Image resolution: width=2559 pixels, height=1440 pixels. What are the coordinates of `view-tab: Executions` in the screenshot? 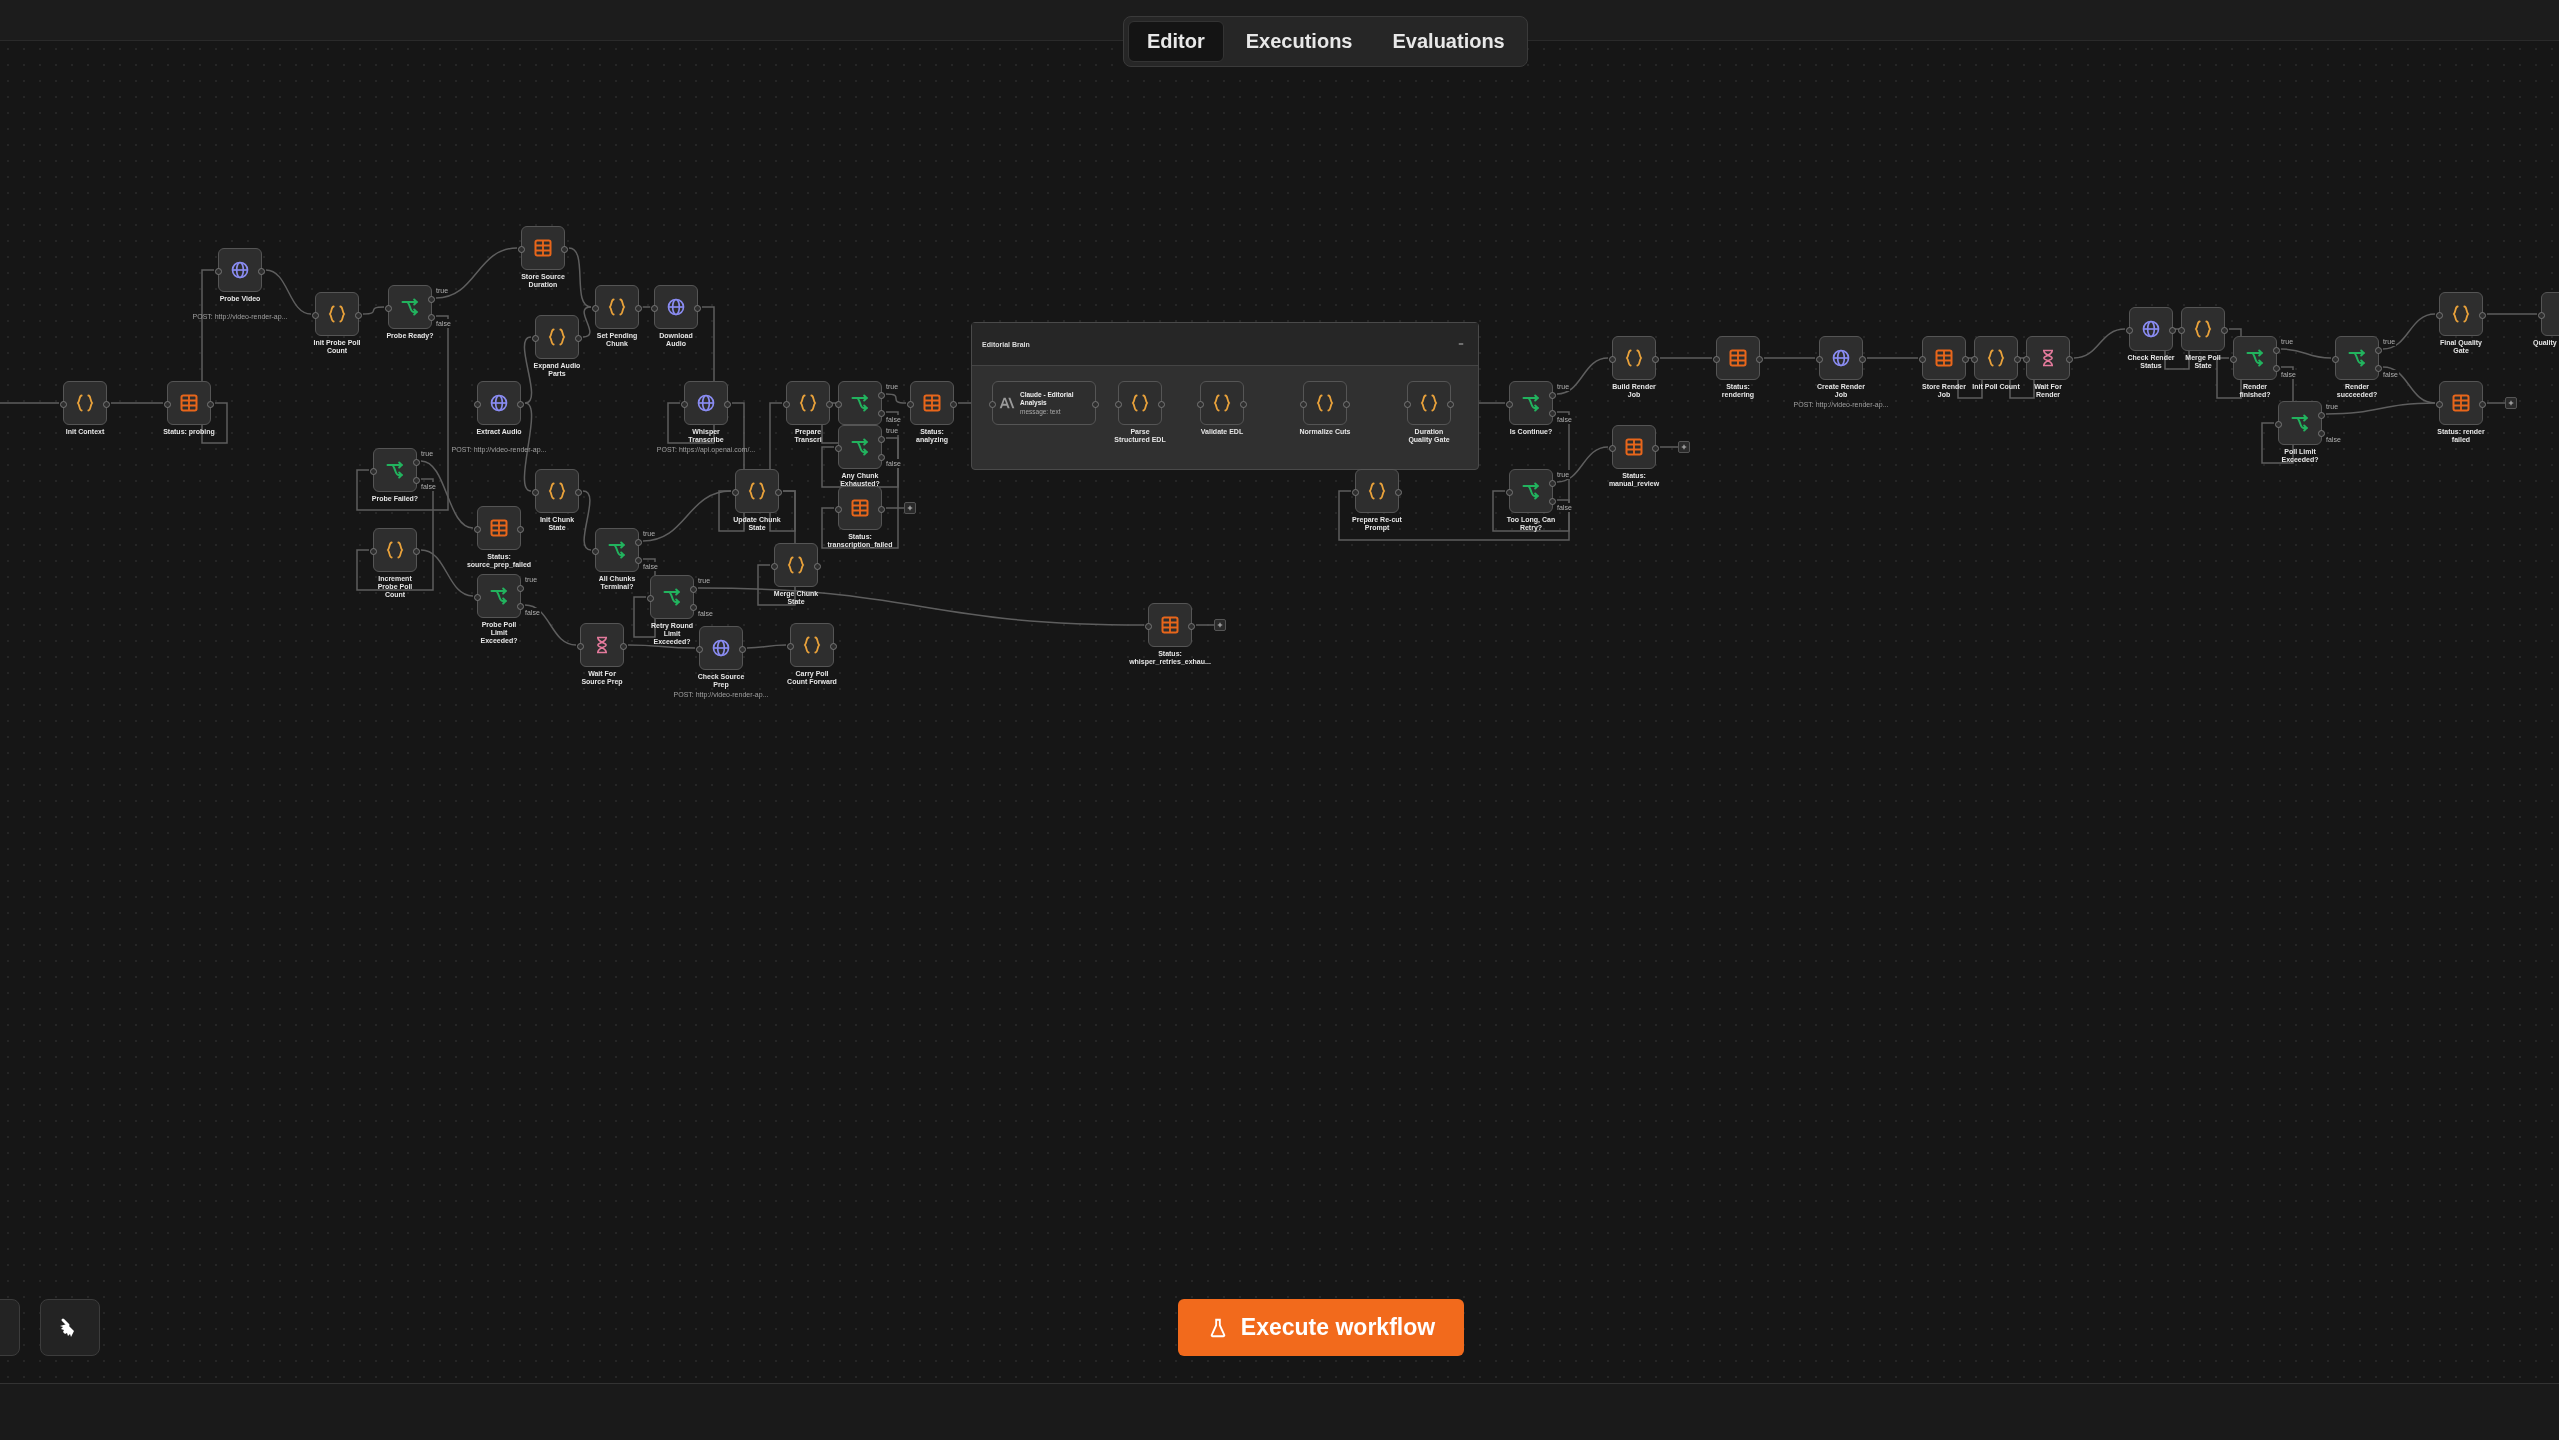 It's located at (1299, 41).